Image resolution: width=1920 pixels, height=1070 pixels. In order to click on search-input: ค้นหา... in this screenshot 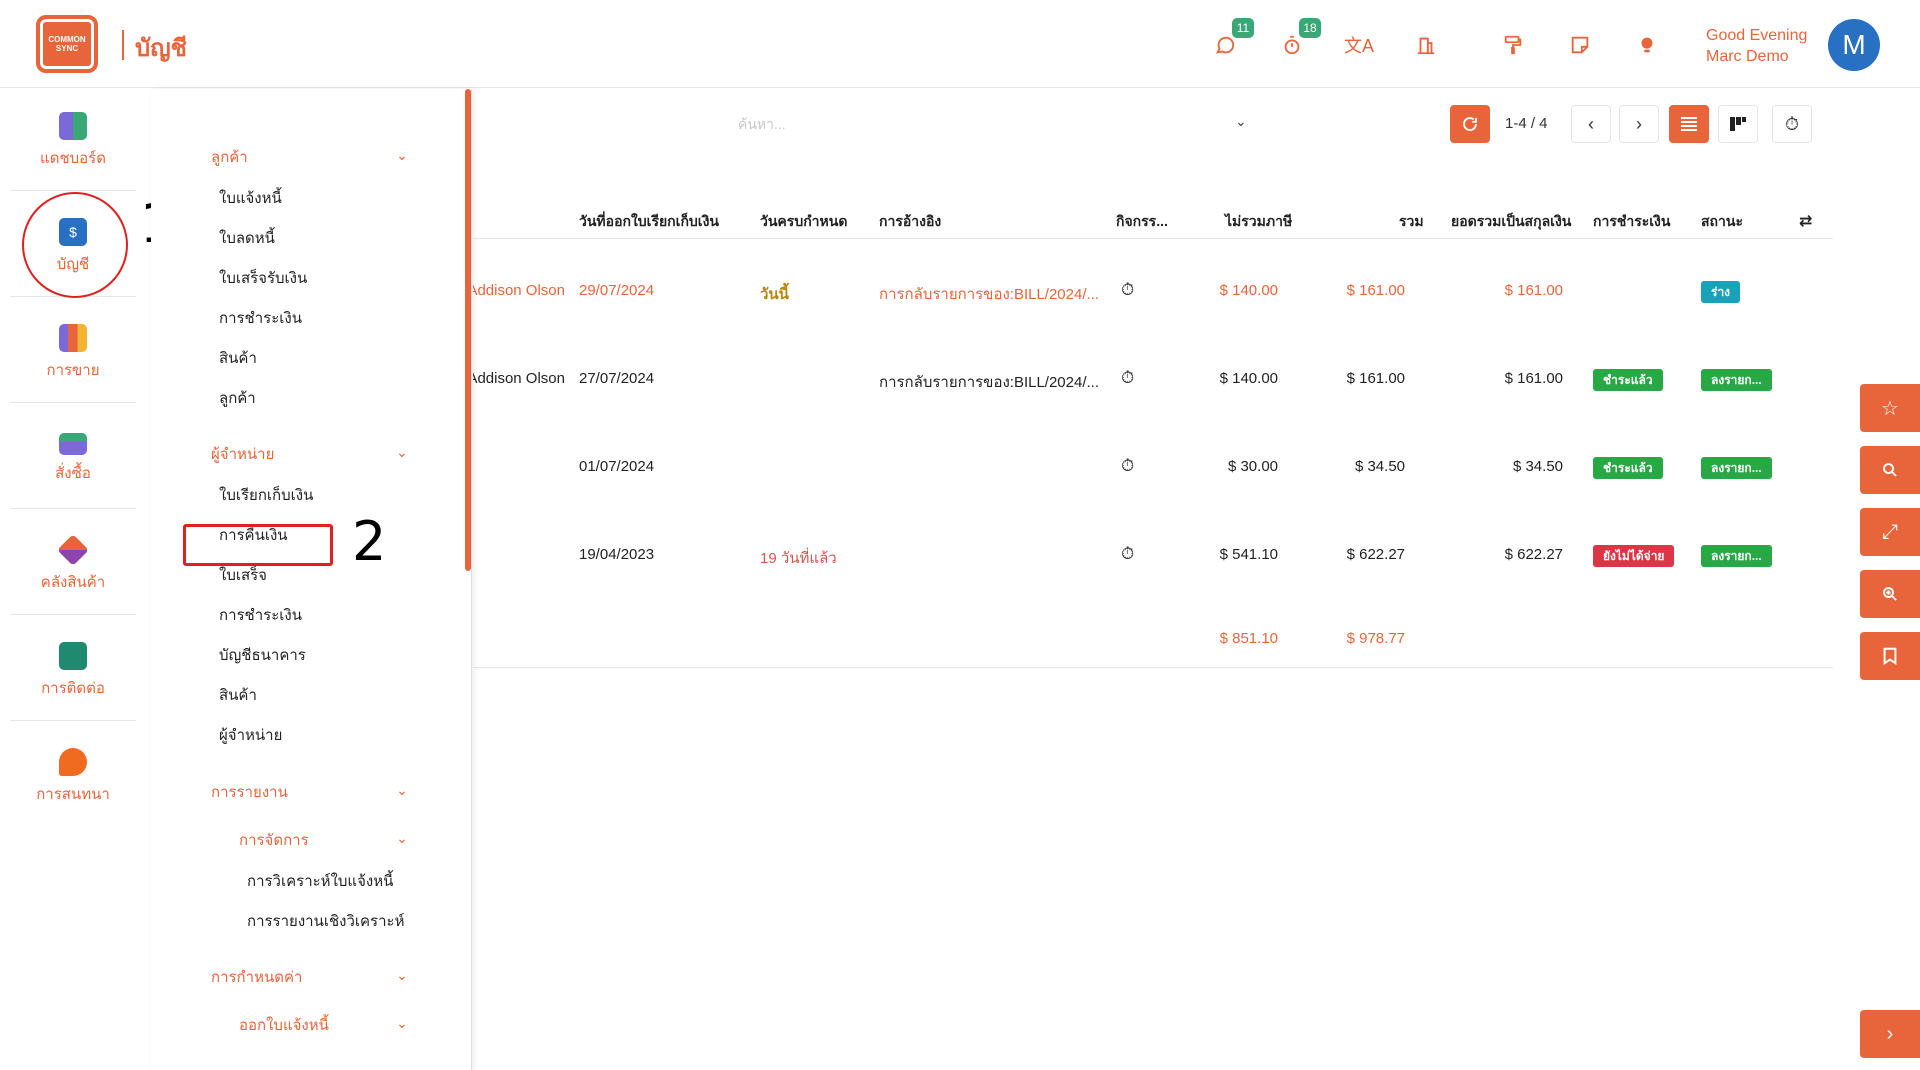, I will do `click(762, 125)`.